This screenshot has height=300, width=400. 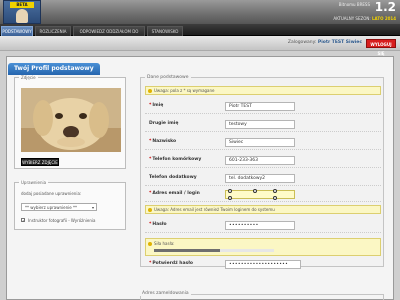 What do you see at coordinates (302, 42) in the screenshot?
I see `logged-label: Zalogowany:` at bounding box center [302, 42].